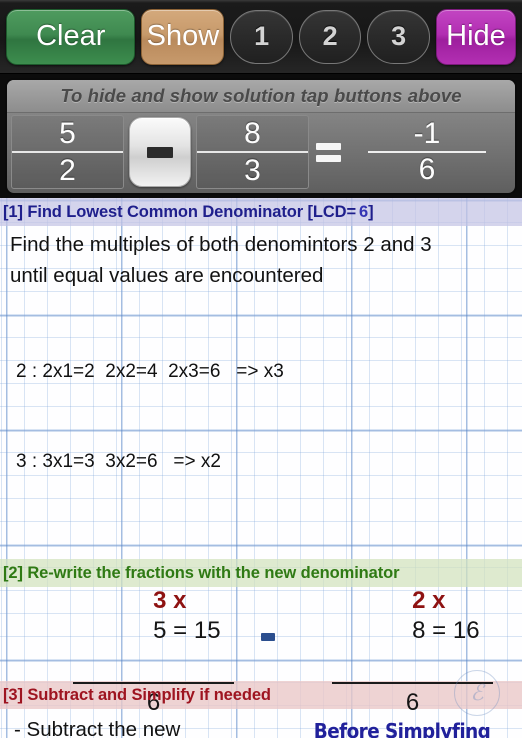 This screenshot has height=750, width=522. I want to click on top-toolbar: Clear Show 1 2 3 Hide, so click(261, 37).